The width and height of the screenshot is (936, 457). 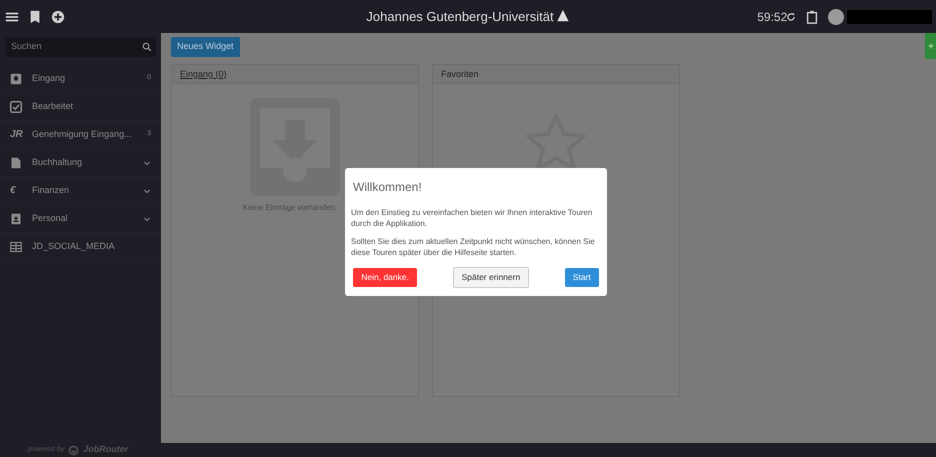 What do you see at coordinates (491, 277) in the screenshot?
I see `remind-later-button: Später erinnern` at bounding box center [491, 277].